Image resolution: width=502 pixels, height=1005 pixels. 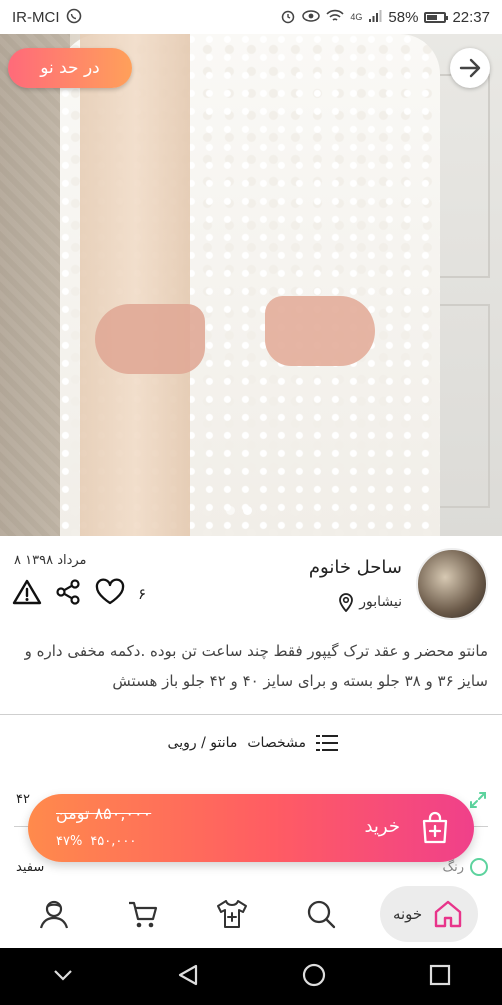 I want to click on hide-keyboard-button, so click(x=63, y=976).